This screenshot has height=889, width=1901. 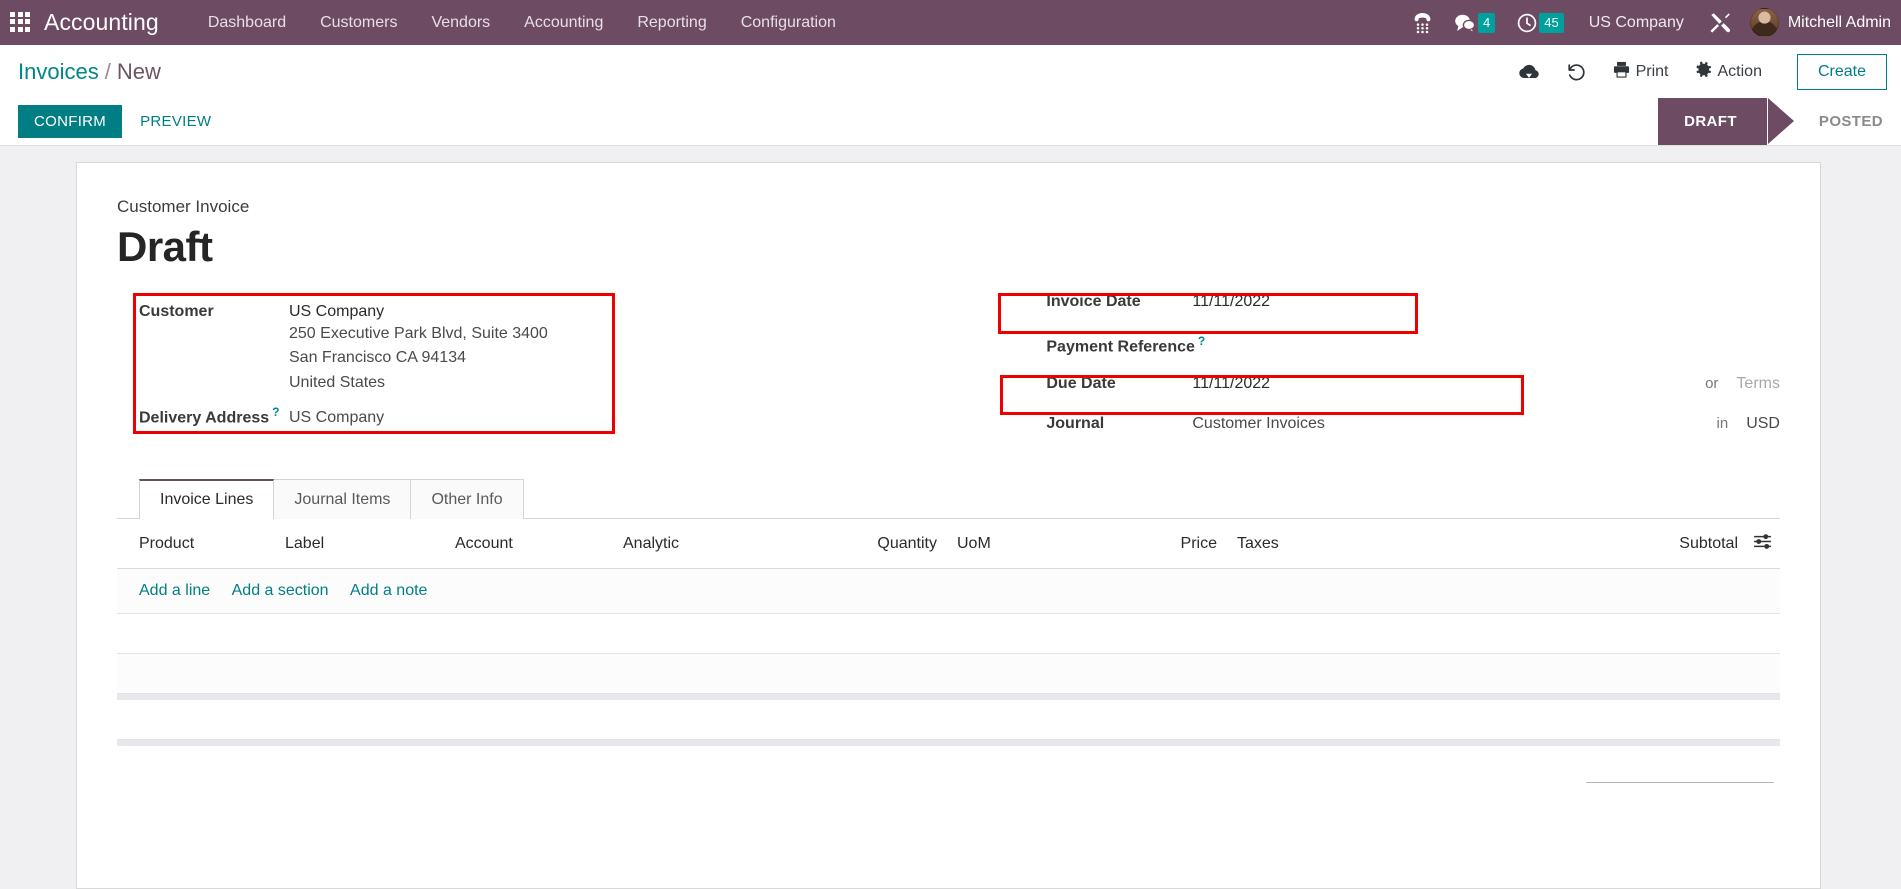 I want to click on breadcrumb-current: New, so click(x=138, y=71).